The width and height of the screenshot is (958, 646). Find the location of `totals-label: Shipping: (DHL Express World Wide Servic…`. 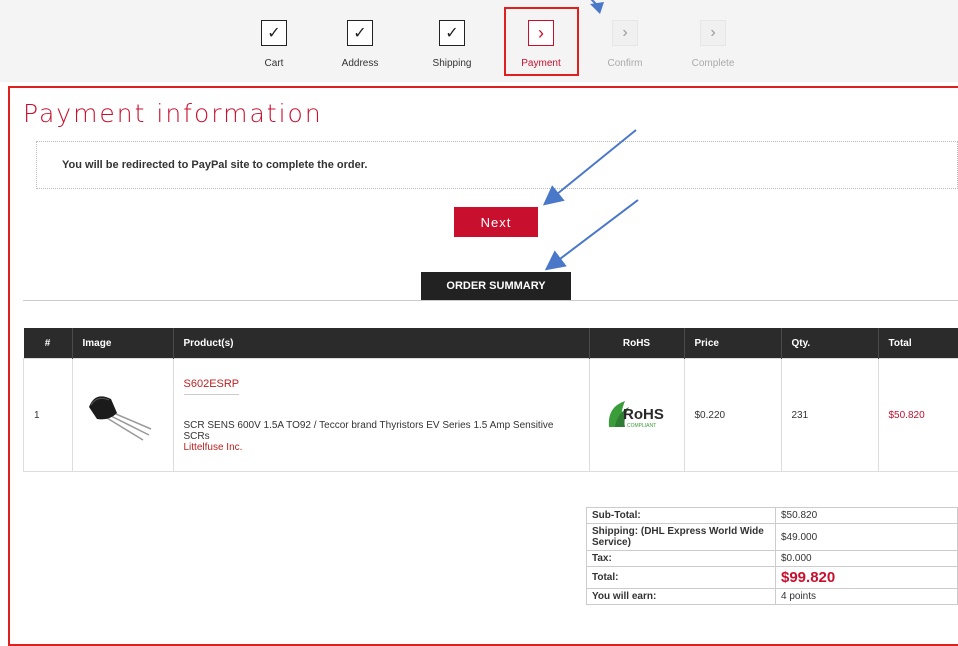

totals-label: Shipping: (DHL Express World Wide Servic… is located at coordinates (681, 537).